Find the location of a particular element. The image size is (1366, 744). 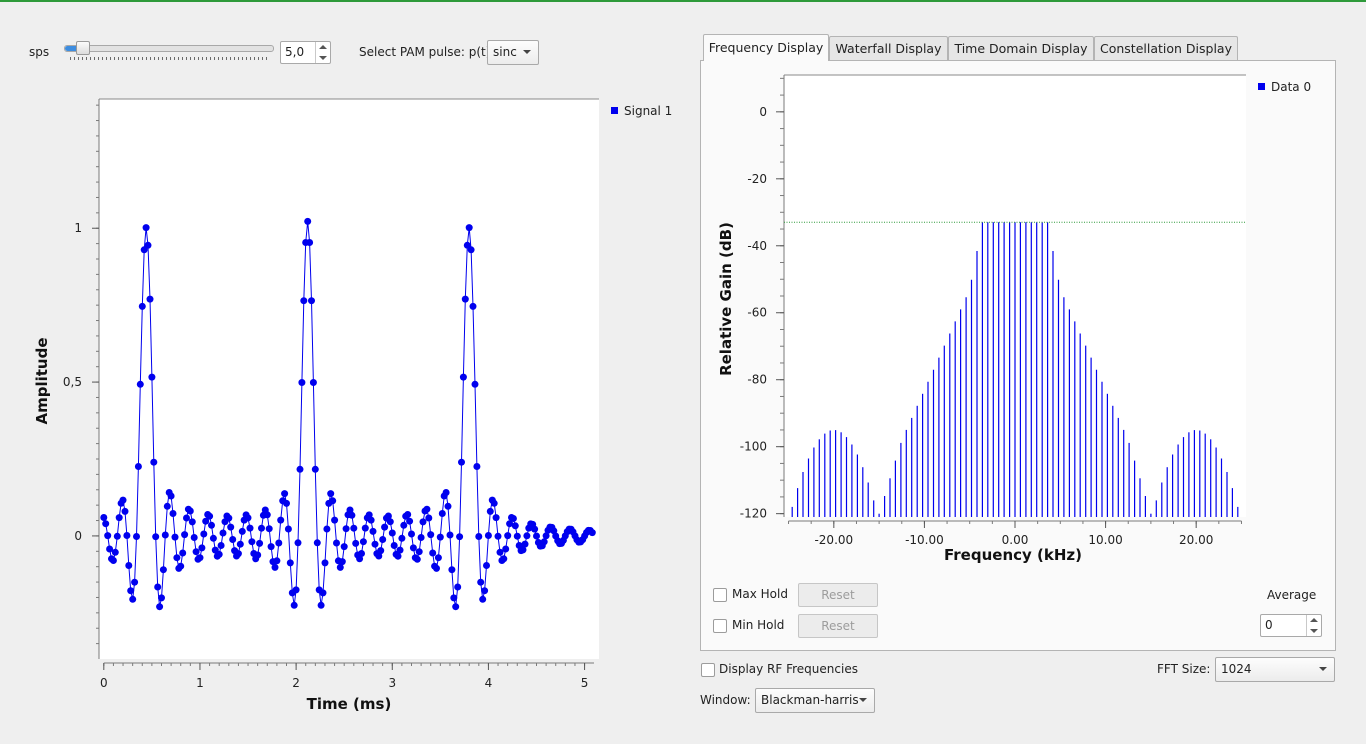

sps-slider-handle is located at coordinates (83, 48).